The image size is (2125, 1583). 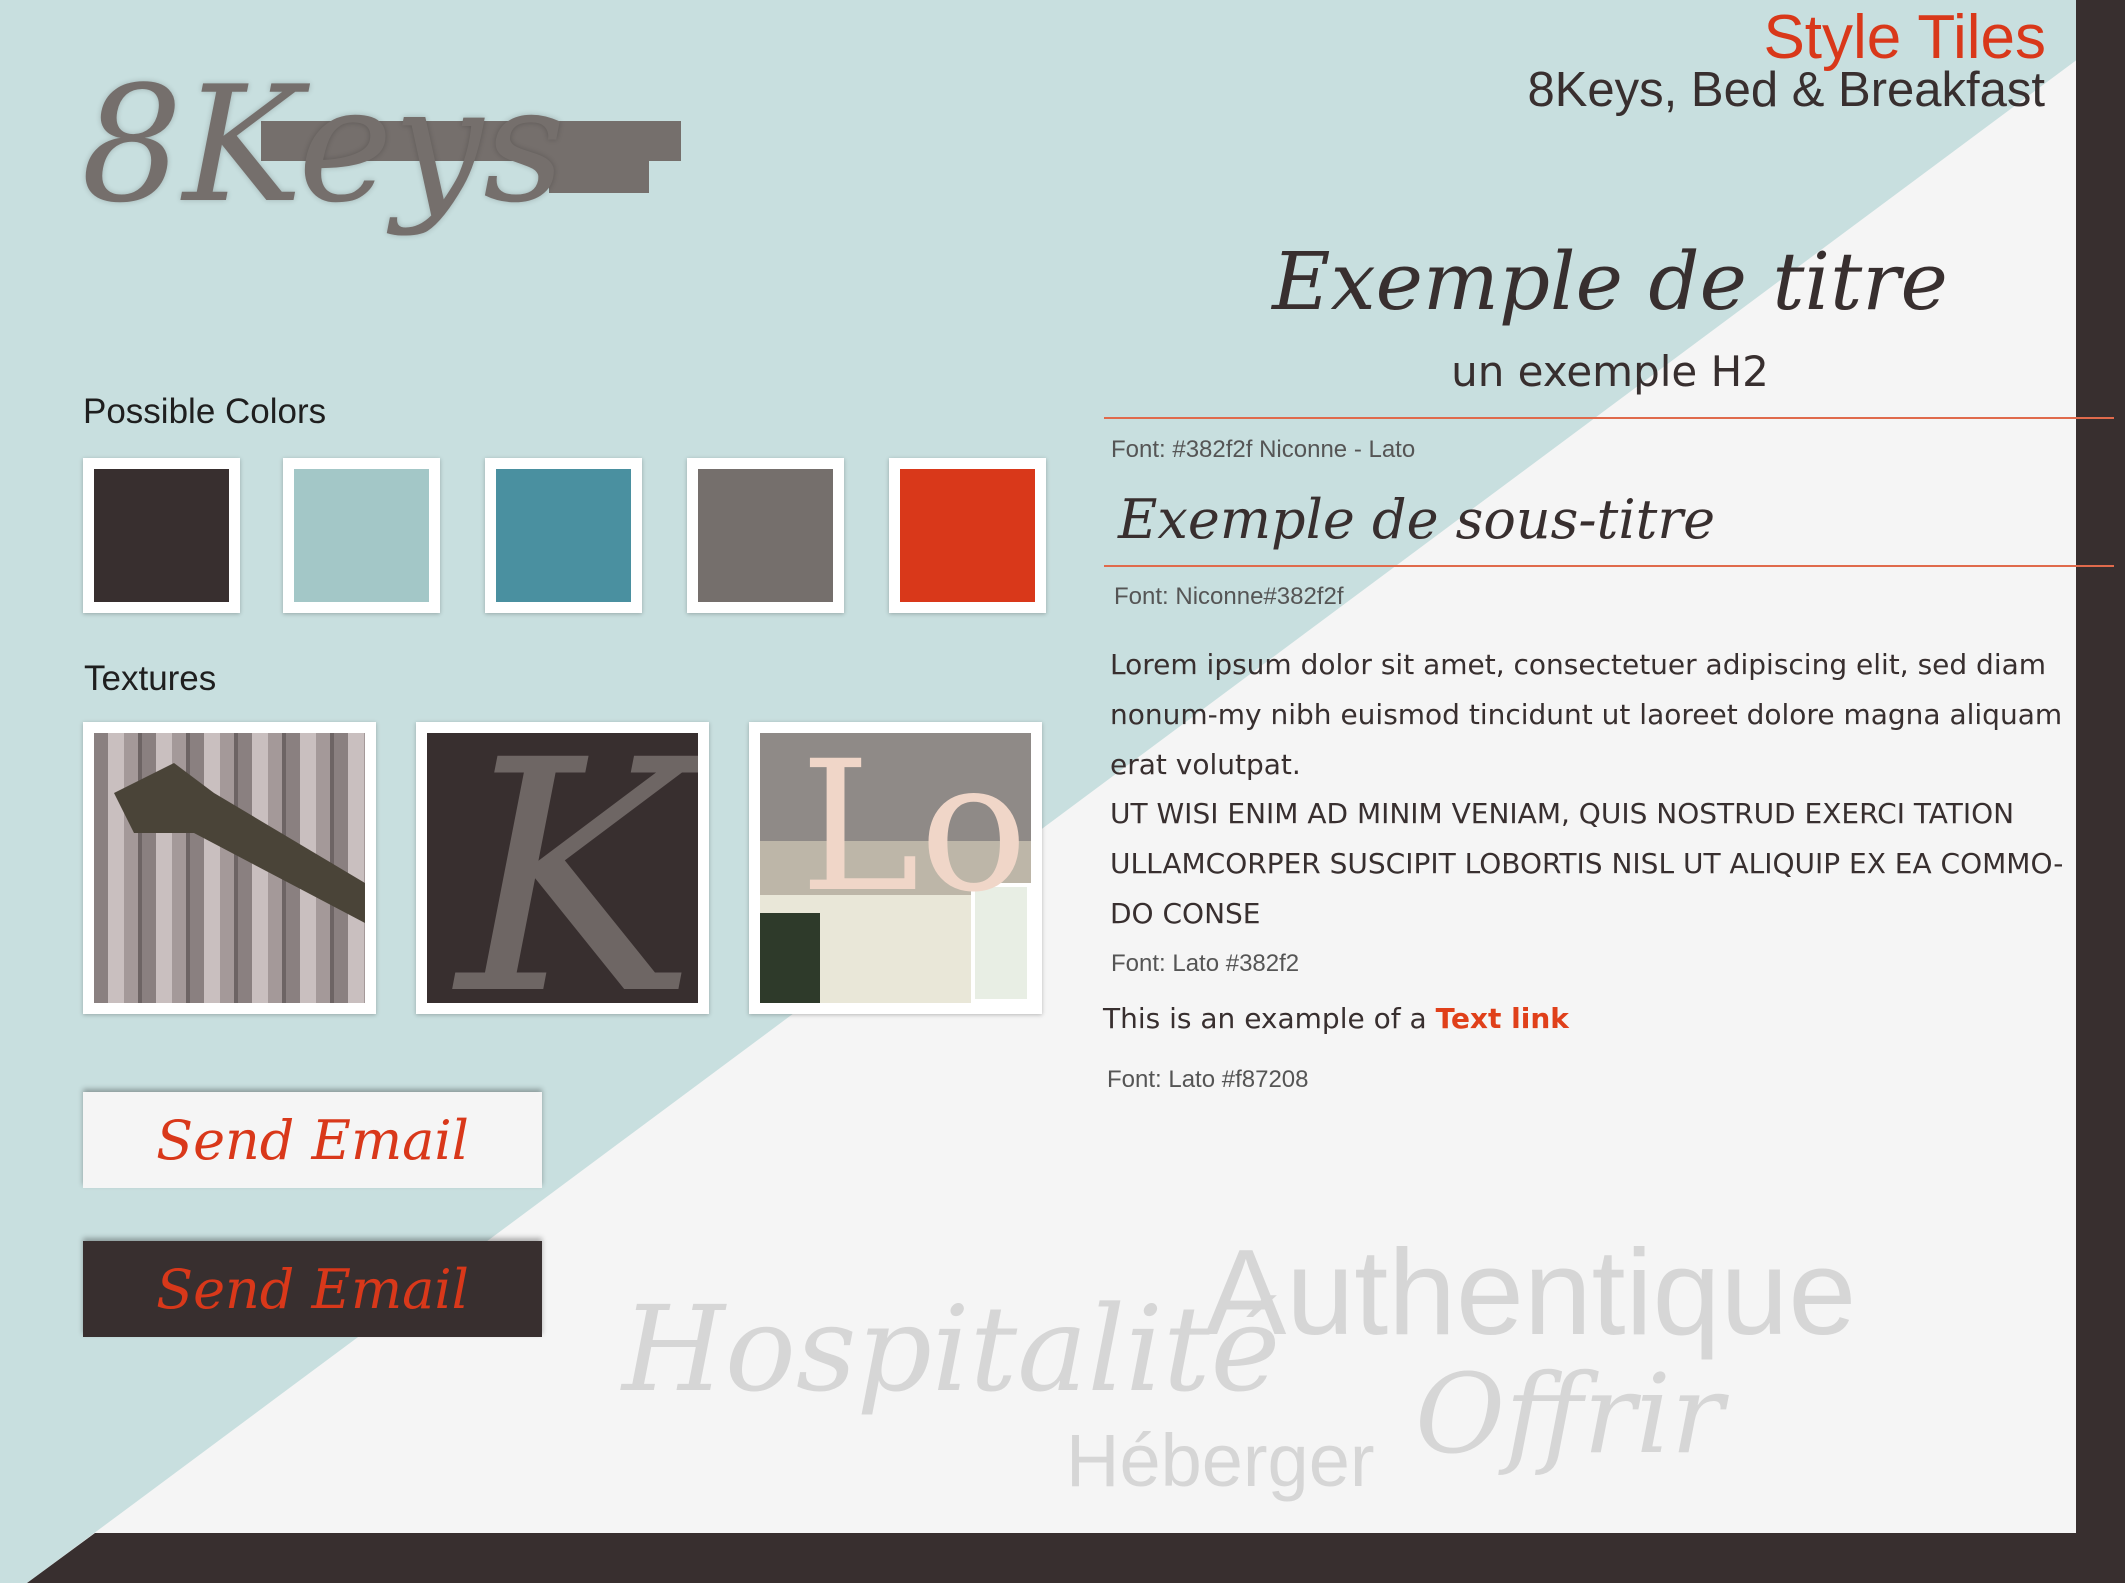 What do you see at coordinates (1531, 1292) in the screenshot?
I see `watermark-authentique: Authentique` at bounding box center [1531, 1292].